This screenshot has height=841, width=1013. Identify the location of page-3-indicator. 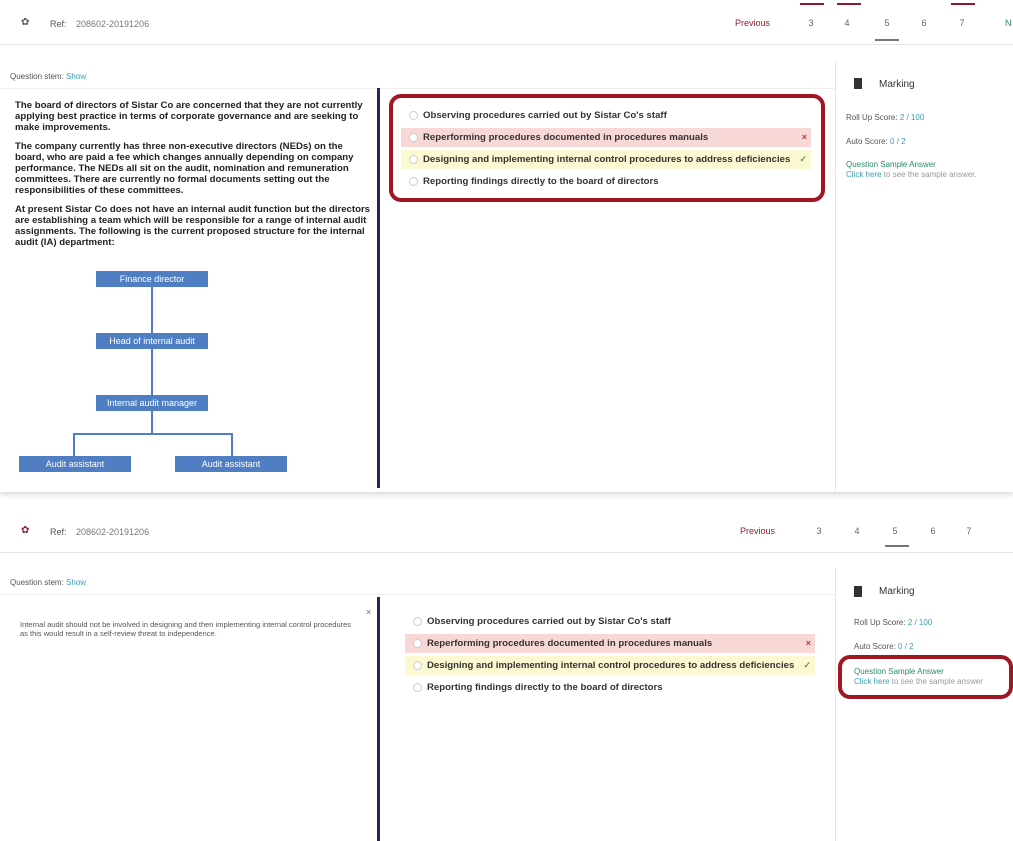
(812, 4).